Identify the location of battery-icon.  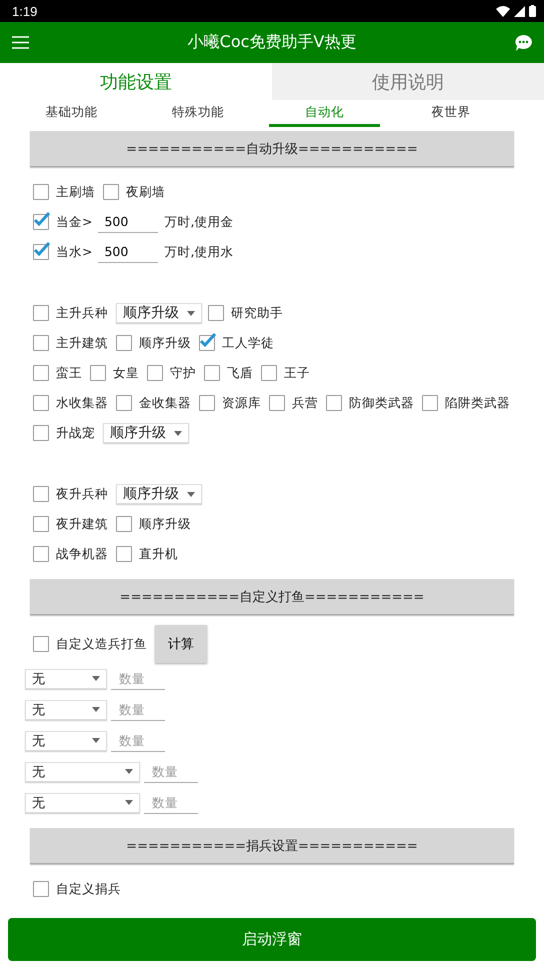
(532, 11).